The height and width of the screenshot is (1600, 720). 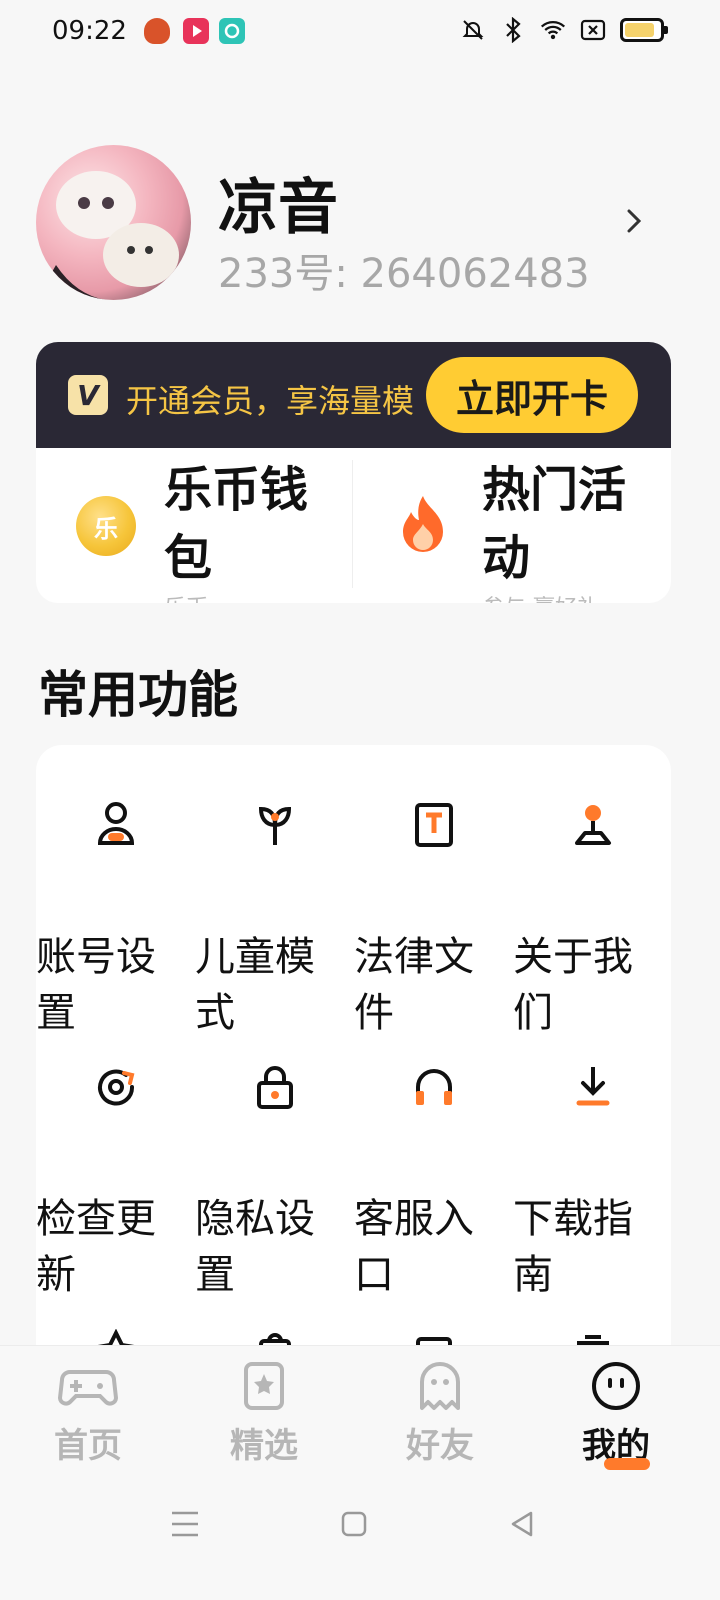 What do you see at coordinates (473, 30) in the screenshot?
I see `dnd-bell-icon` at bounding box center [473, 30].